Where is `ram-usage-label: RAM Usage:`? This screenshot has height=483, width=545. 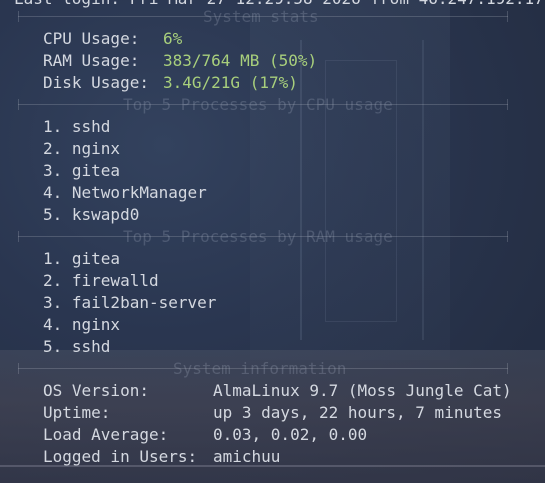
ram-usage-label: RAM Usage: is located at coordinates (91, 60).